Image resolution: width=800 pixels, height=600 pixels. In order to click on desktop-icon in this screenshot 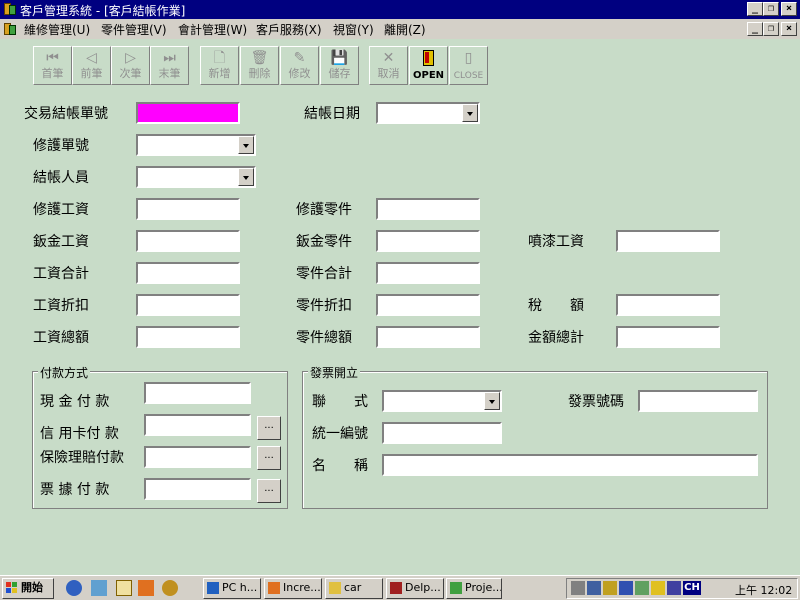, I will do `click(99, 588)`.